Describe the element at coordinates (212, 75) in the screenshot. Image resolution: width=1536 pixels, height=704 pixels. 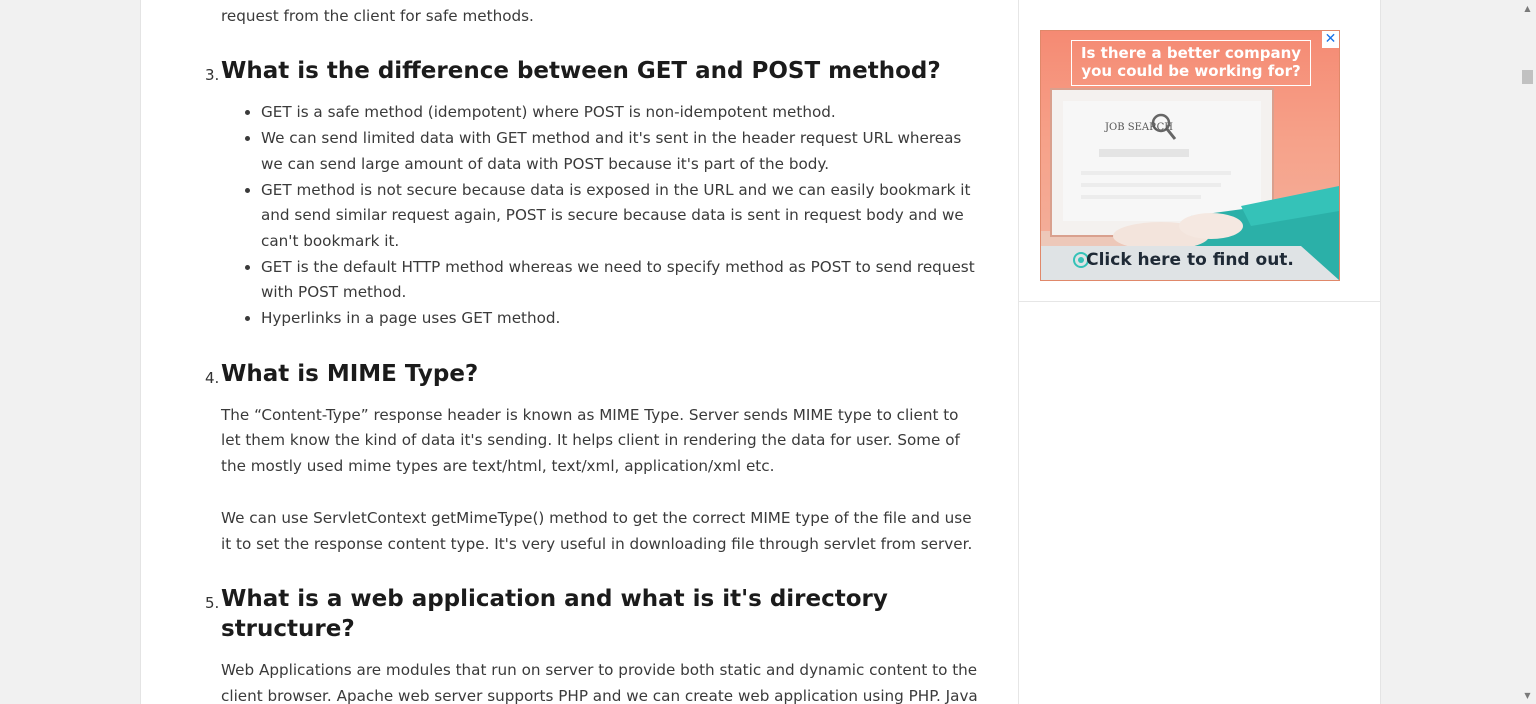
I see `item-number: 3.` at that location.